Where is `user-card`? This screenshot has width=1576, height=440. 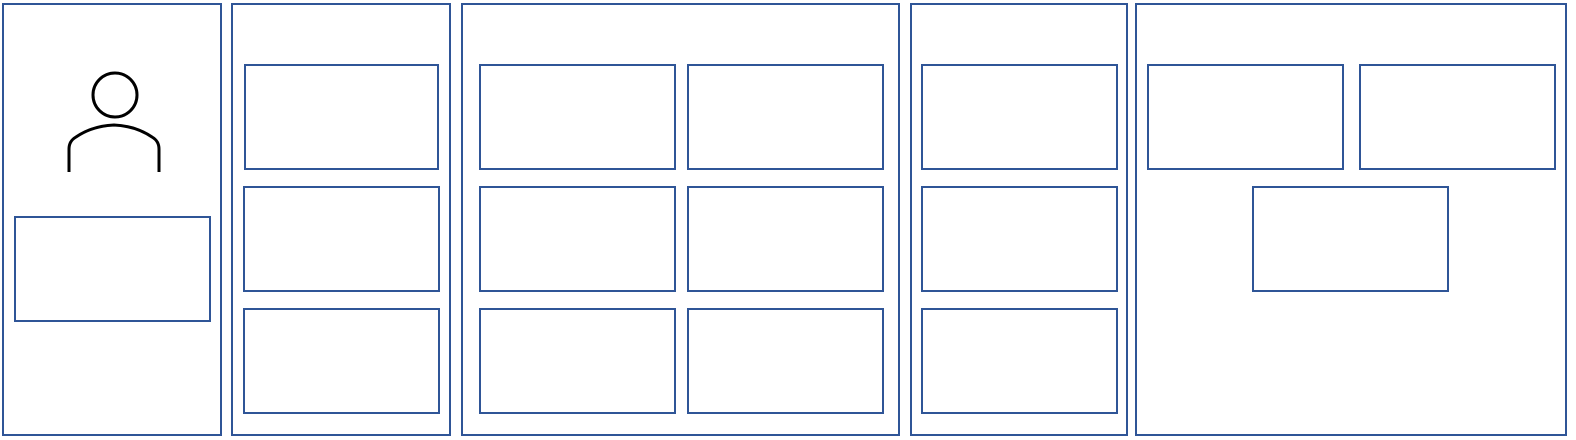
user-card is located at coordinates (112, 269).